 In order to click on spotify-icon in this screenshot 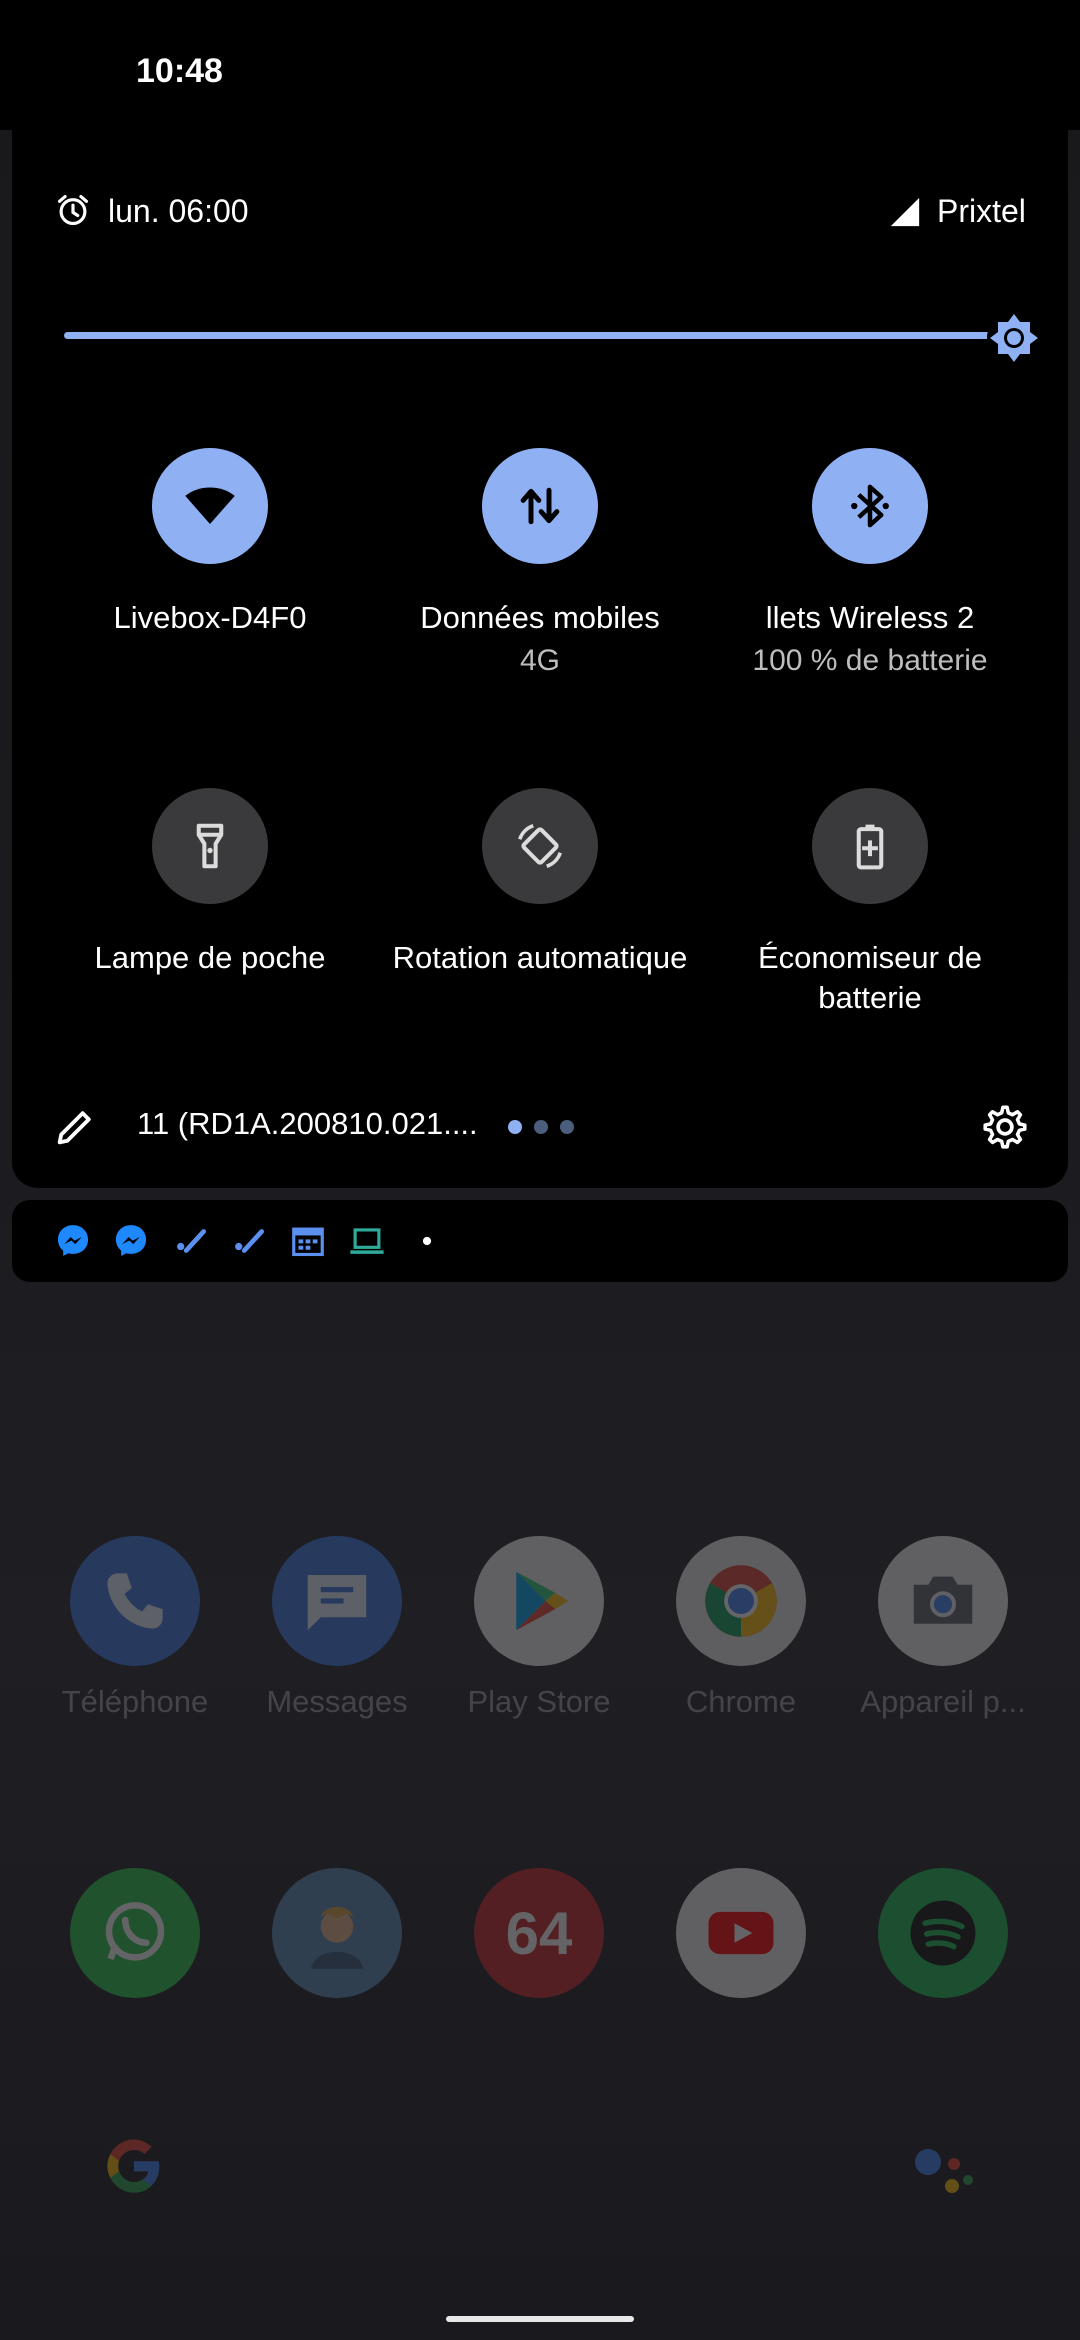, I will do `click(943, 1933)`.